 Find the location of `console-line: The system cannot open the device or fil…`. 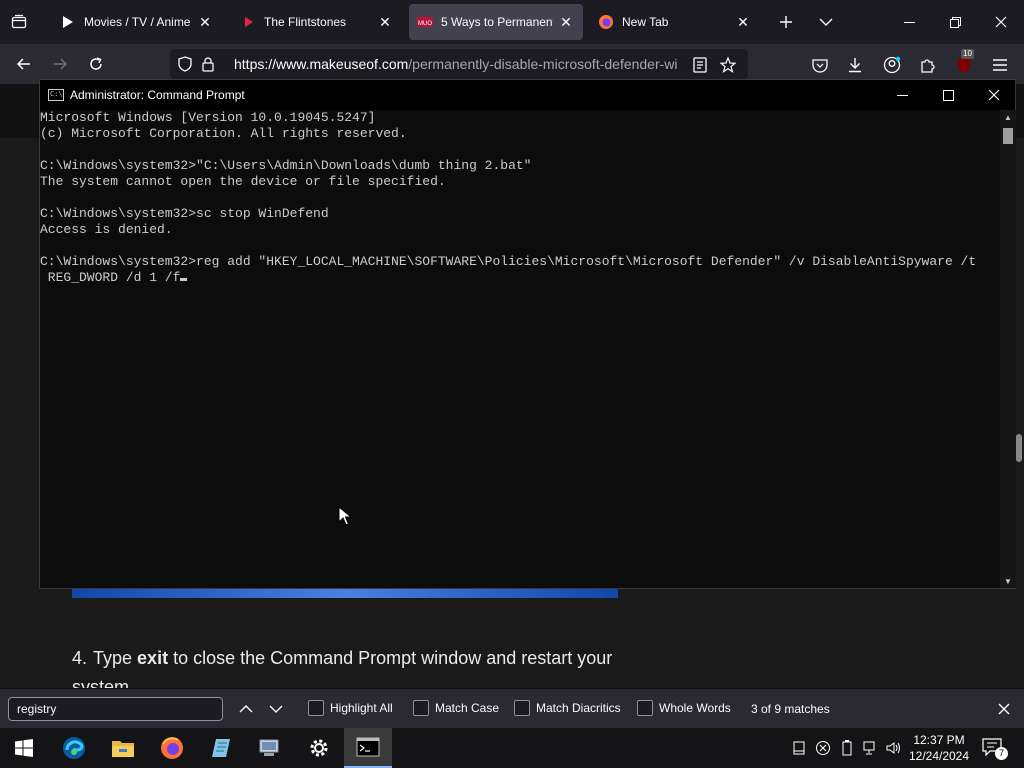

console-line: The system cannot open the device or fil… is located at coordinates (243, 181).